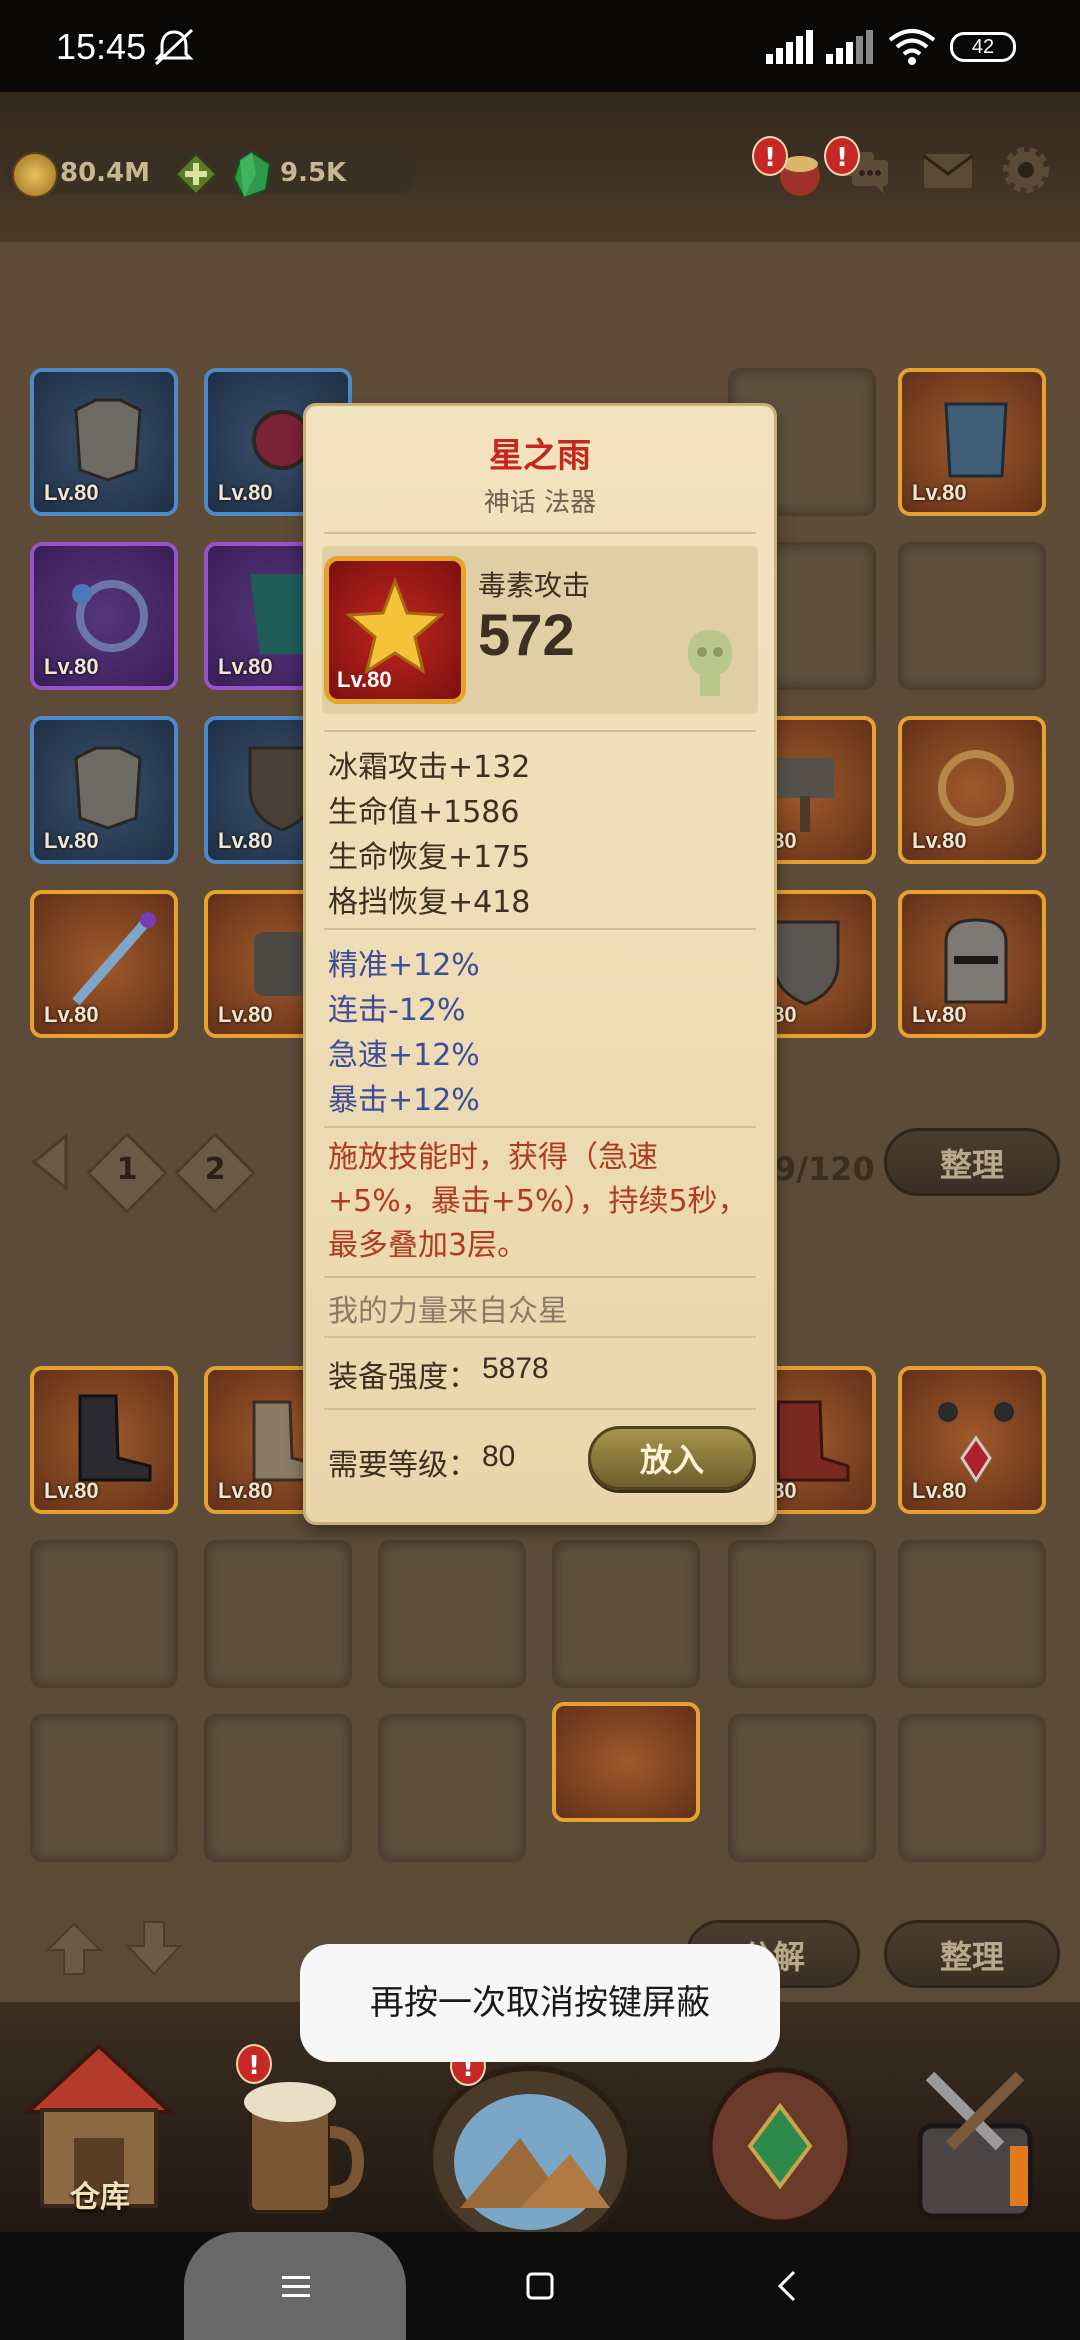  Describe the element at coordinates (174, 47) in the screenshot. I see `mute-icon` at that location.